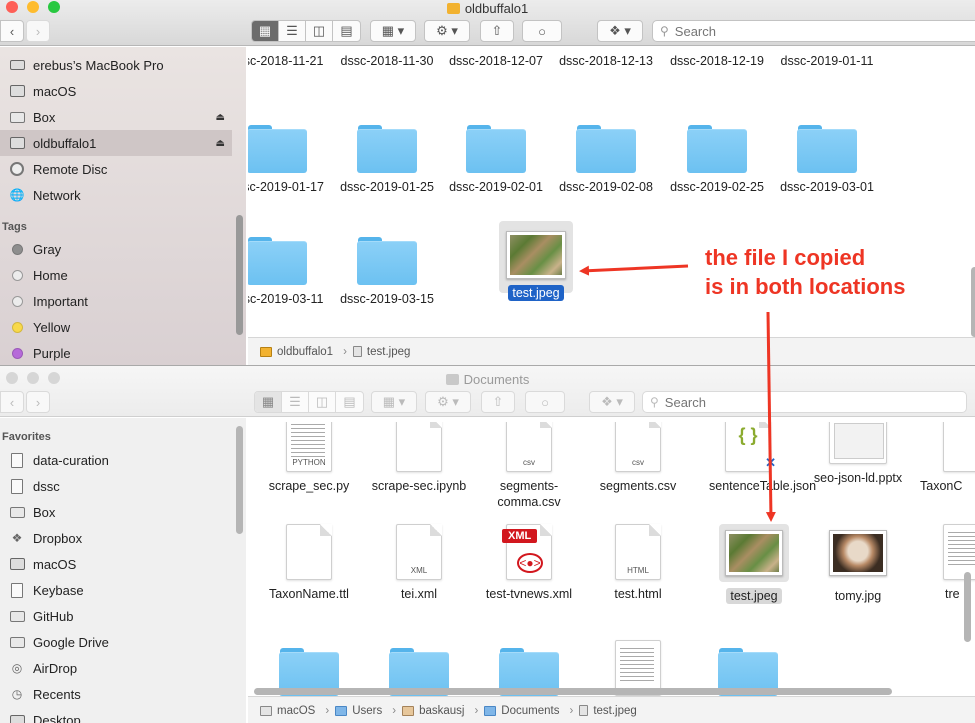 This screenshot has width=975, height=723. I want to click on sidebar-item-dropbox: ❖ Dropbox, so click(116, 538).